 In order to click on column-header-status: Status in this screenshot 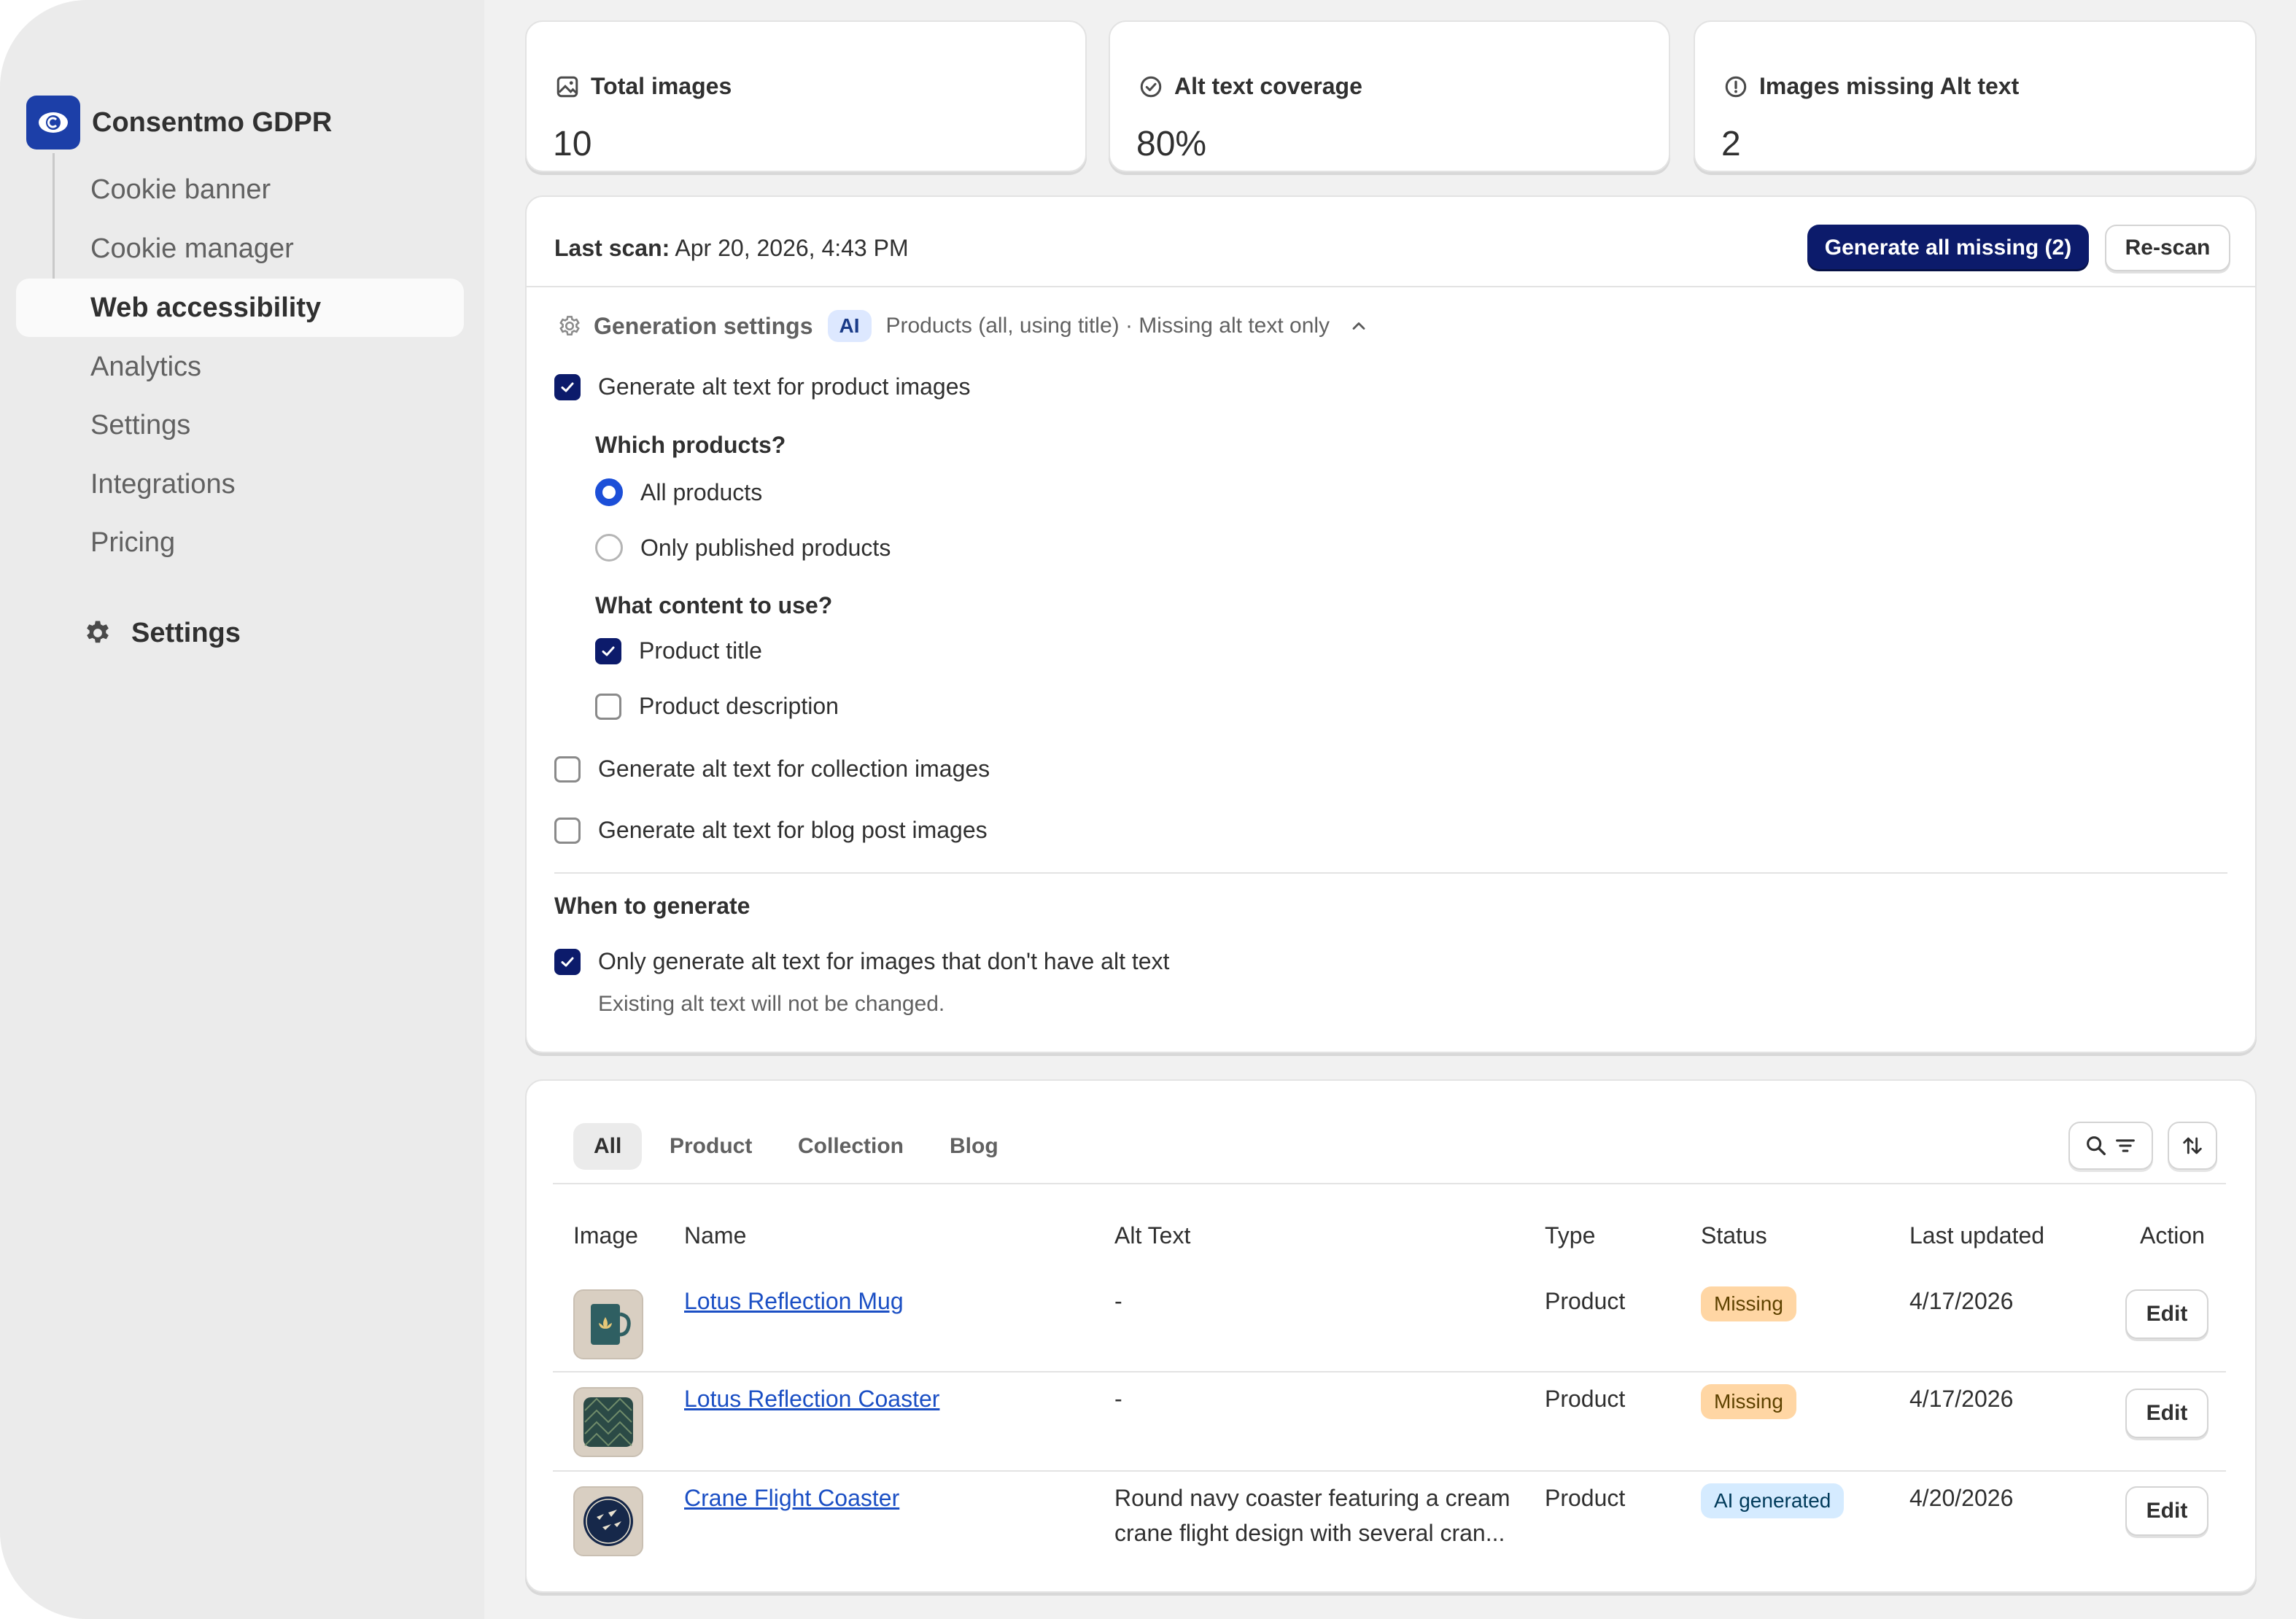, I will do `click(1734, 1235)`.